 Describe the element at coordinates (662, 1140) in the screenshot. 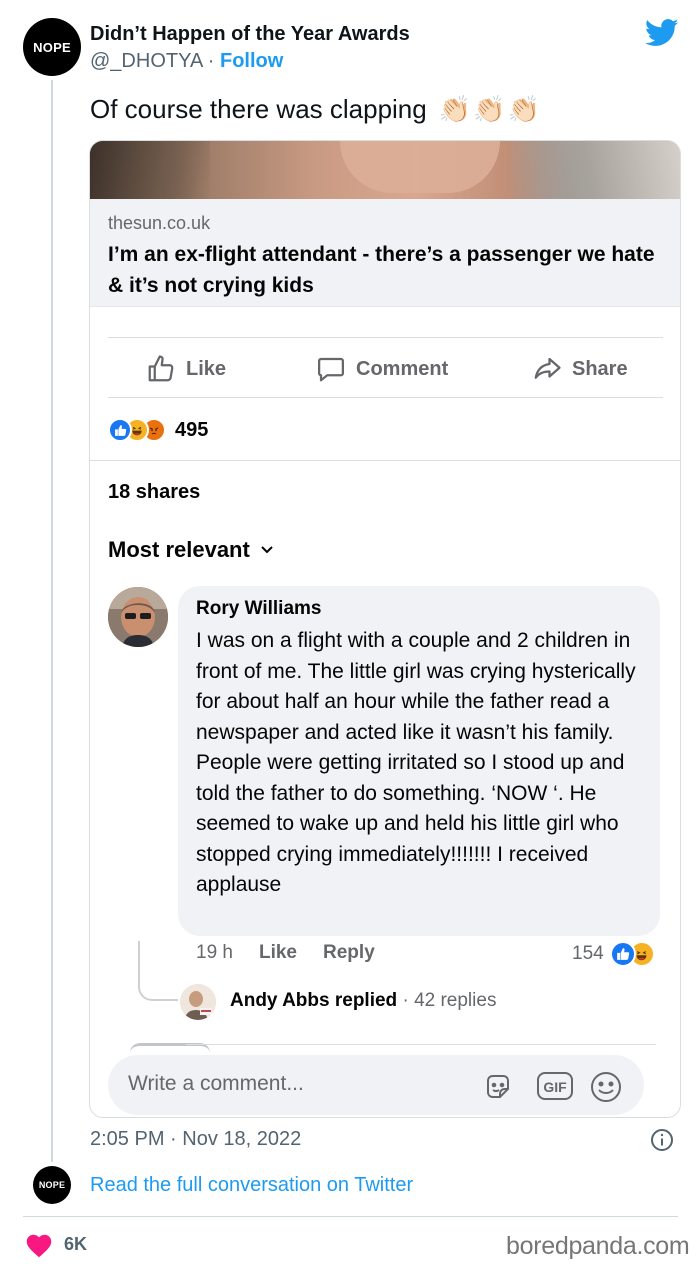

I see `info-icon` at that location.